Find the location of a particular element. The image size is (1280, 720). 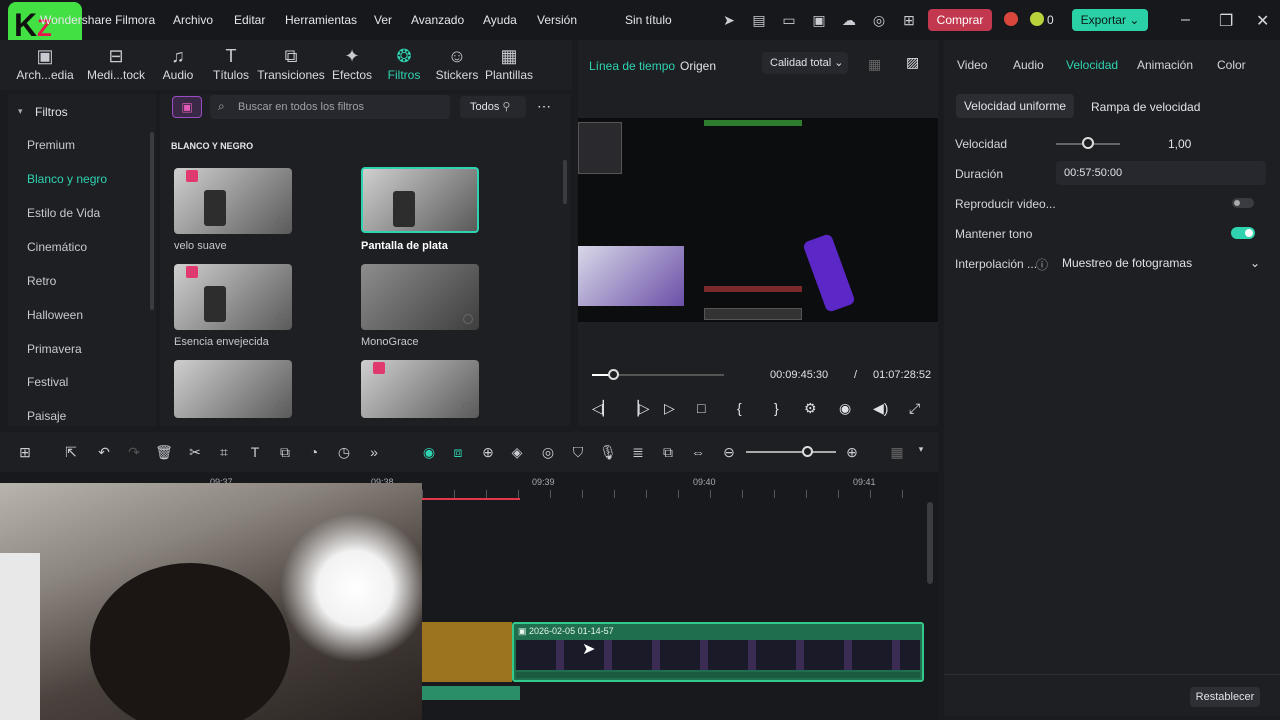

snapshot-image-icon: ▨ is located at coordinates (912, 62).